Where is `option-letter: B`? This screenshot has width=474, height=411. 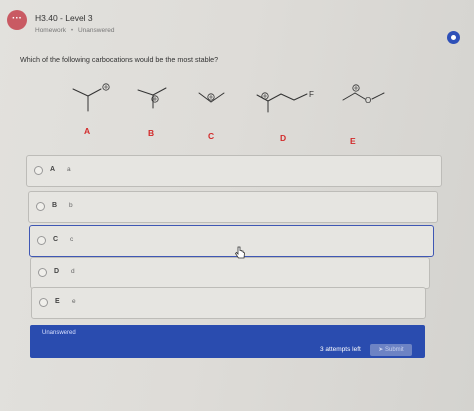
option-letter: B is located at coordinates (55, 205).